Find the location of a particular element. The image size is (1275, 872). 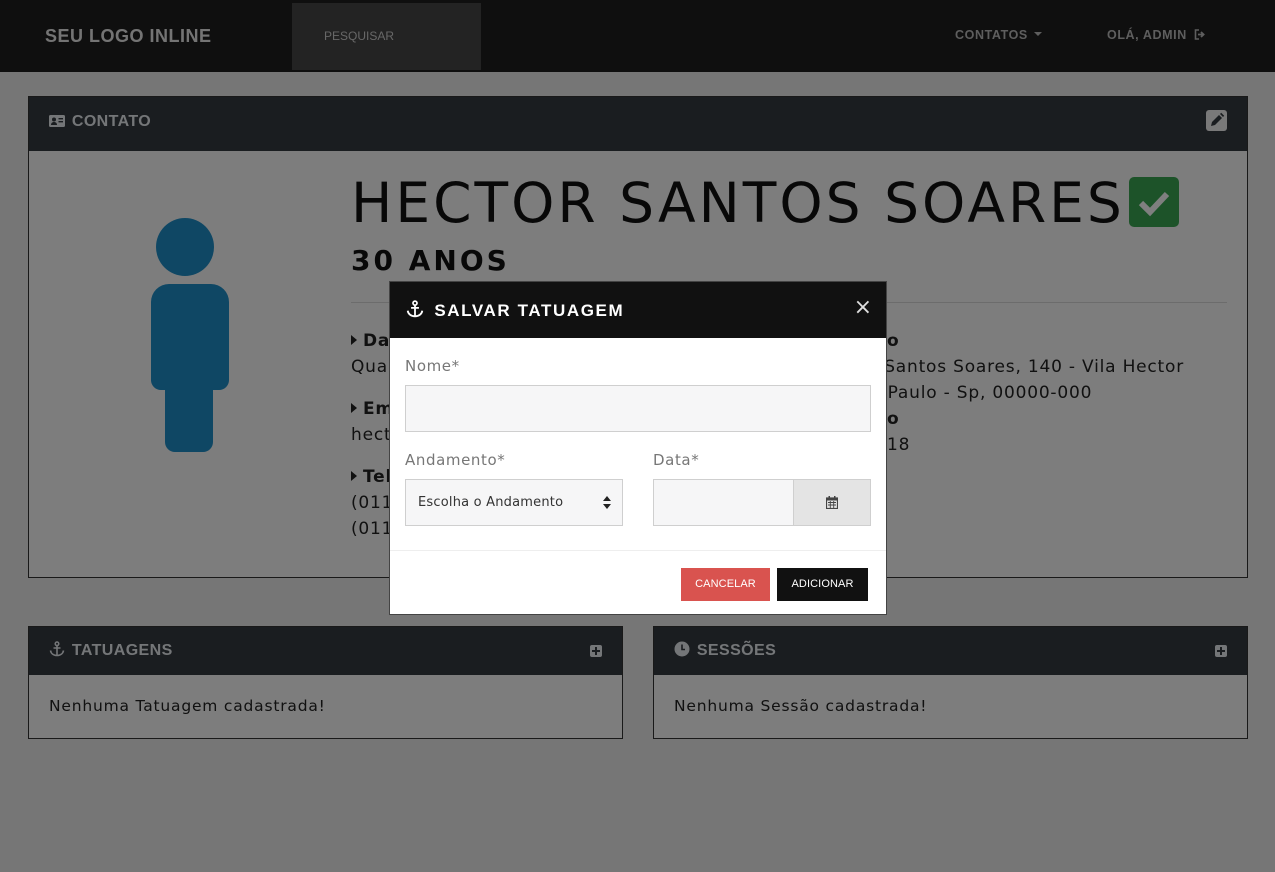

modal-header: SALVAR TATUAGEM × is located at coordinates (638, 310).